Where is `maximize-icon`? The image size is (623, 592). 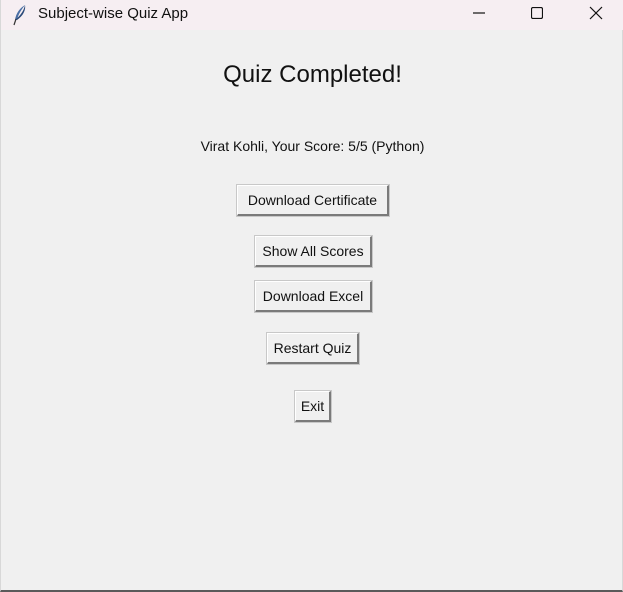
maximize-icon is located at coordinates (537, 15).